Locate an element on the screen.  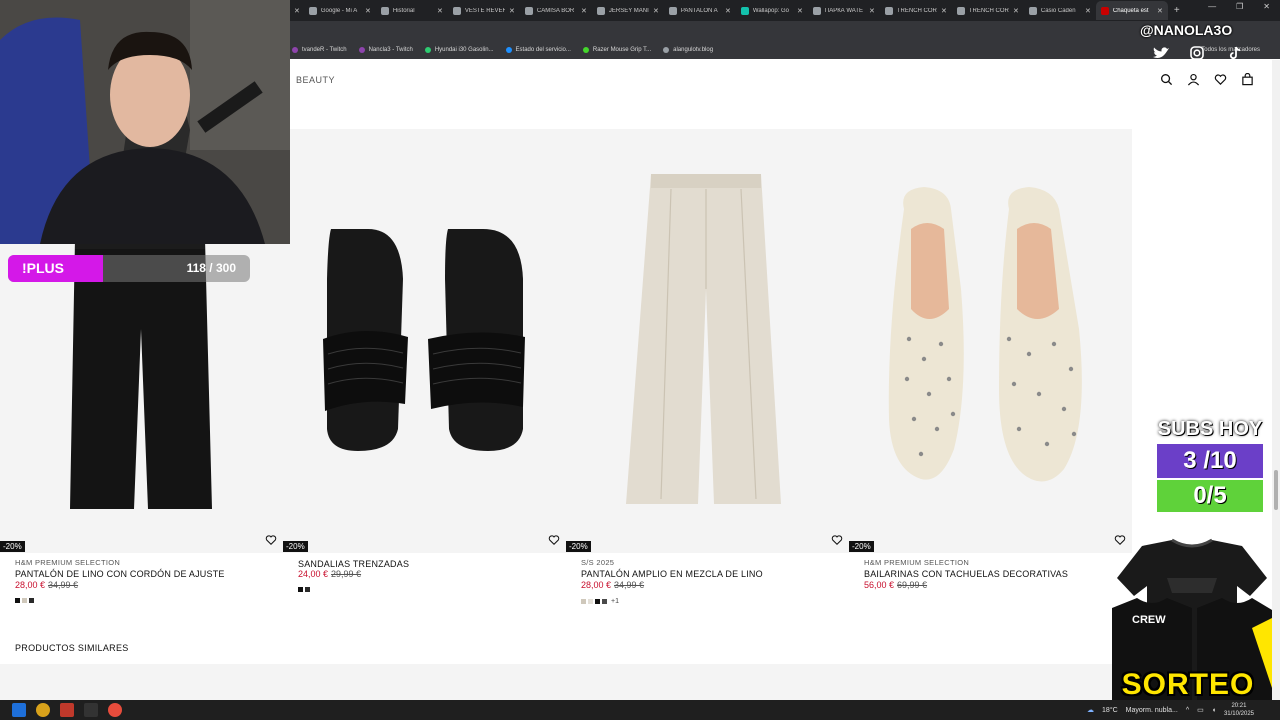
product-name: SANDALIAS TRENZADAS is located at coordinates (353, 564).